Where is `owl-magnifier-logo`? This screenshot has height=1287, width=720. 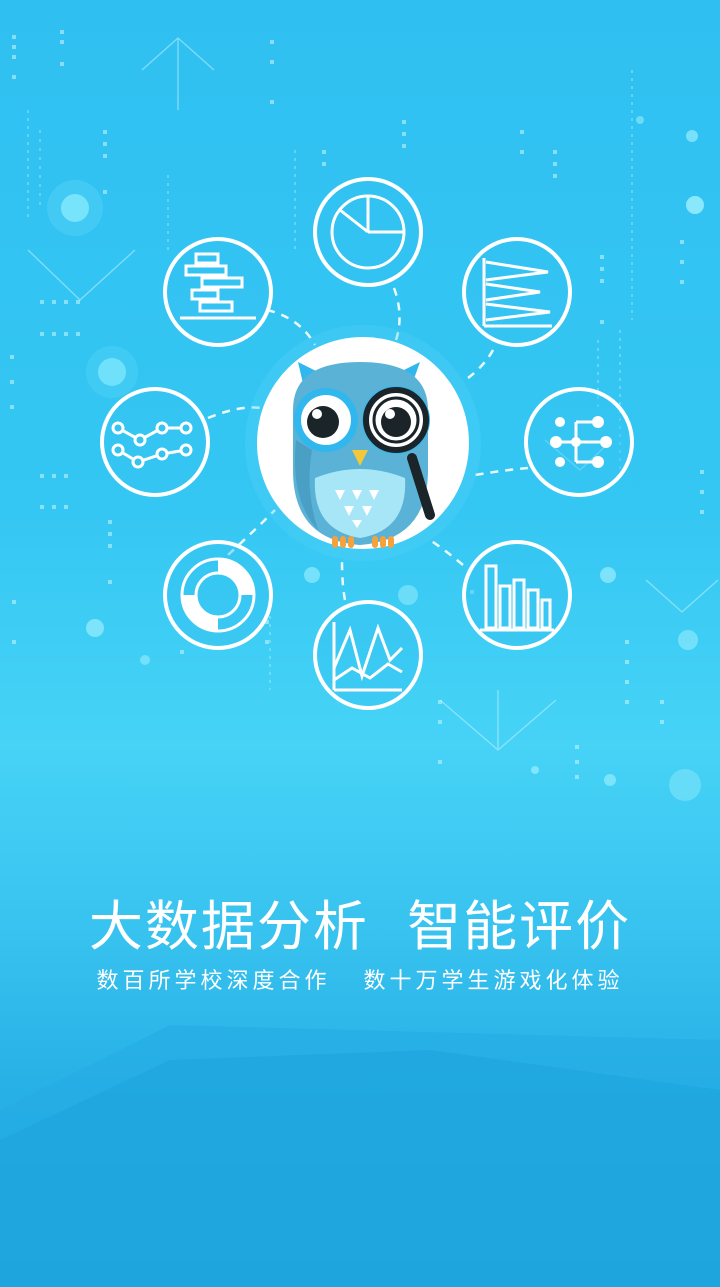 owl-magnifier-logo is located at coordinates (363, 443).